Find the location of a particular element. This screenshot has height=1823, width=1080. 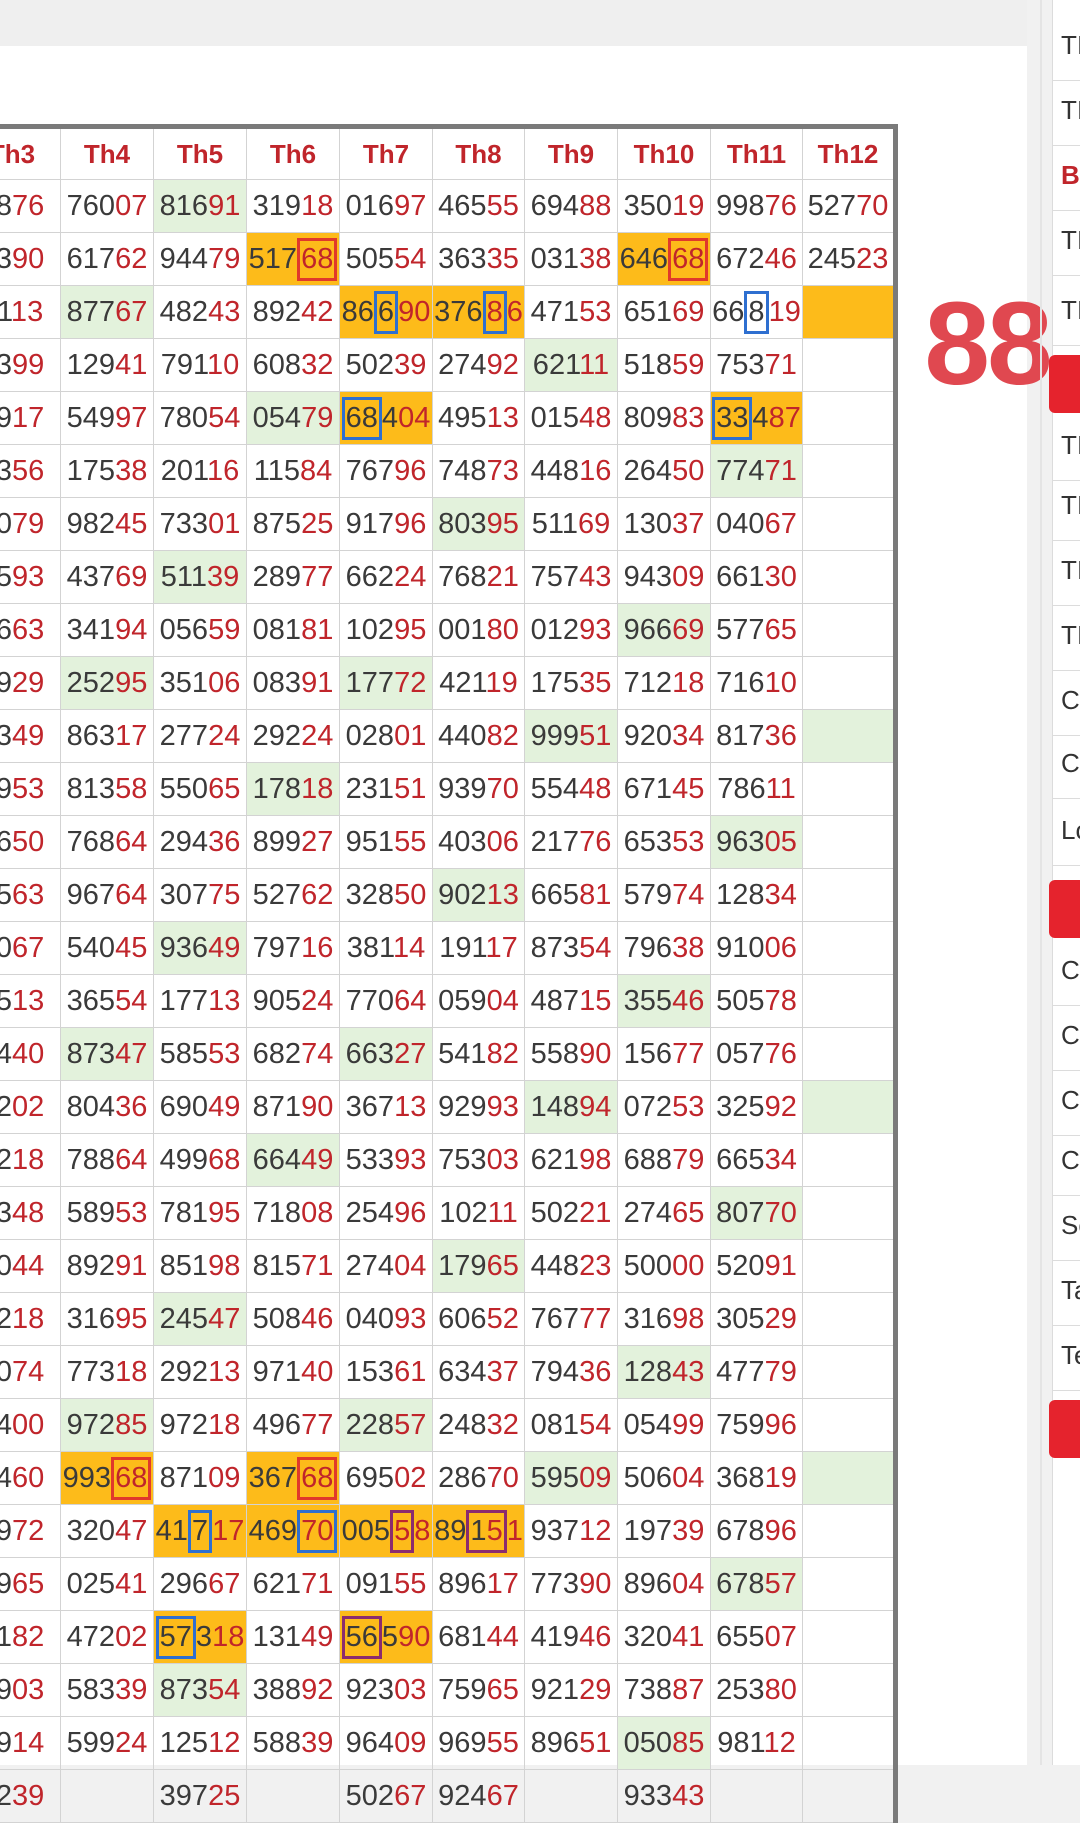

result-cell: 91796 is located at coordinates (386, 524).